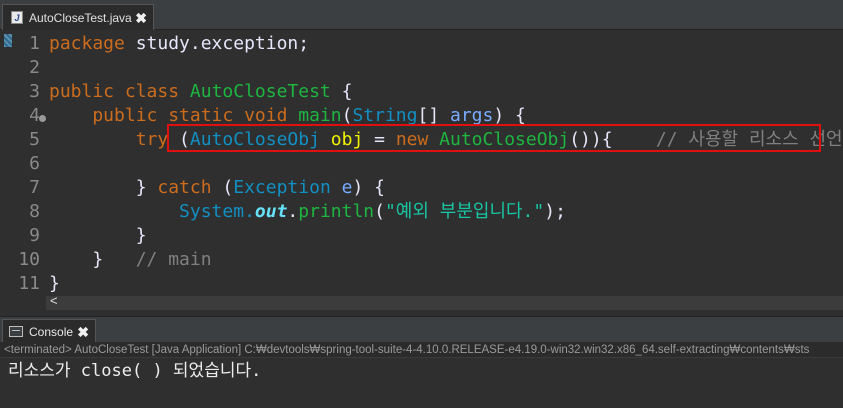  Describe the element at coordinates (347, 139) in the screenshot. I see `code-token: obj` at that location.